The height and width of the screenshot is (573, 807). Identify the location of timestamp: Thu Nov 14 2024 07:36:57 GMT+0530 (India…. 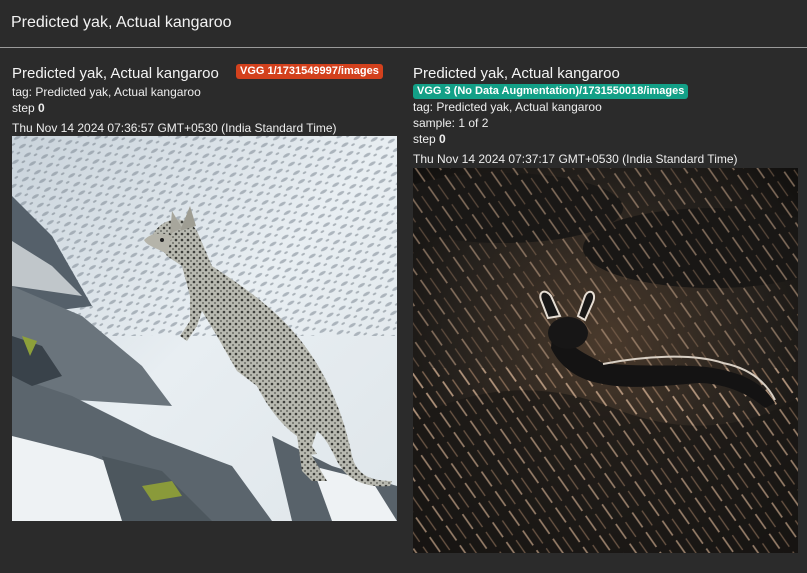
(174, 128).